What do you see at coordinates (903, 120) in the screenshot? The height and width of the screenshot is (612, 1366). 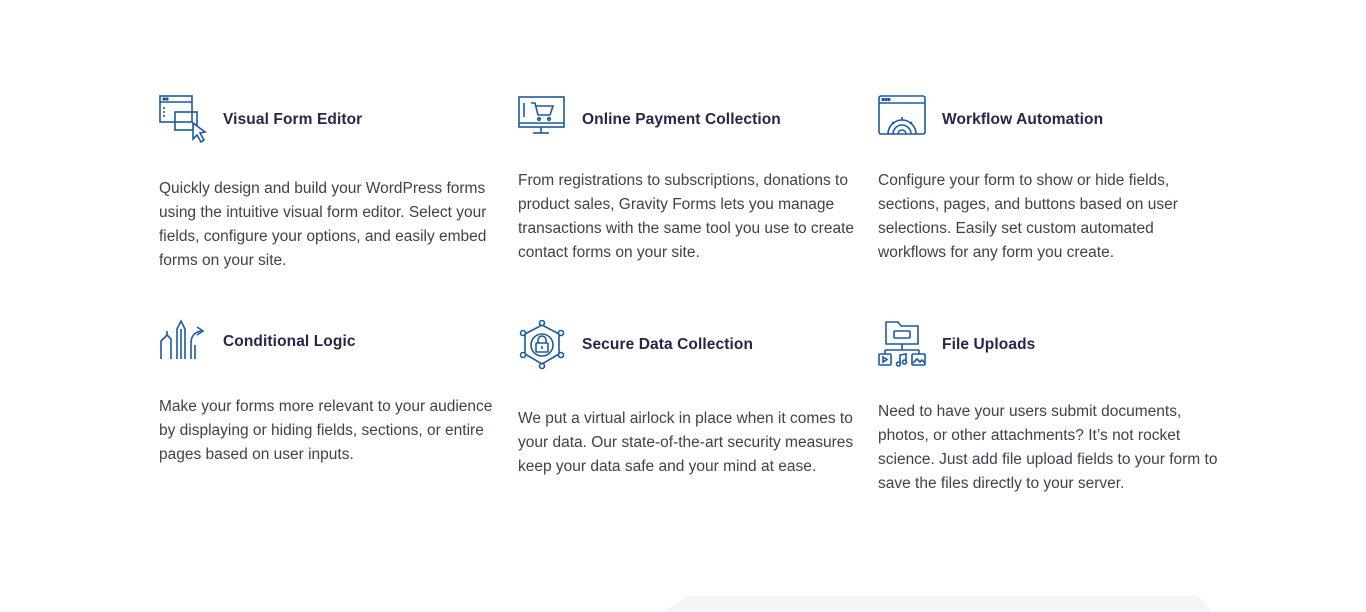 I see `workflow-gear-icon` at bounding box center [903, 120].